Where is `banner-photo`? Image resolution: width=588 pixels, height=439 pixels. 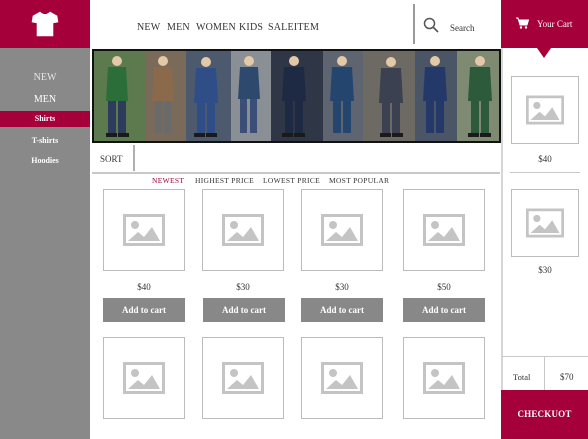
banner-photo is located at coordinates (296, 96).